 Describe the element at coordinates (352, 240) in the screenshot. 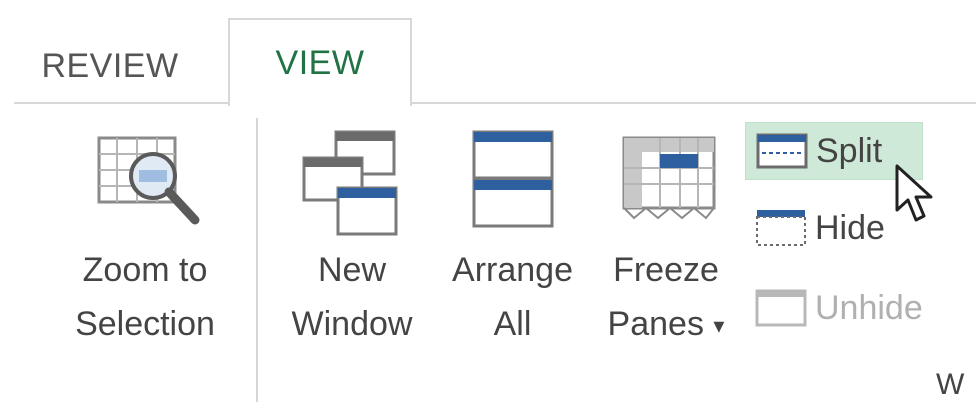

I see `new-window-button: New Window` at that location.